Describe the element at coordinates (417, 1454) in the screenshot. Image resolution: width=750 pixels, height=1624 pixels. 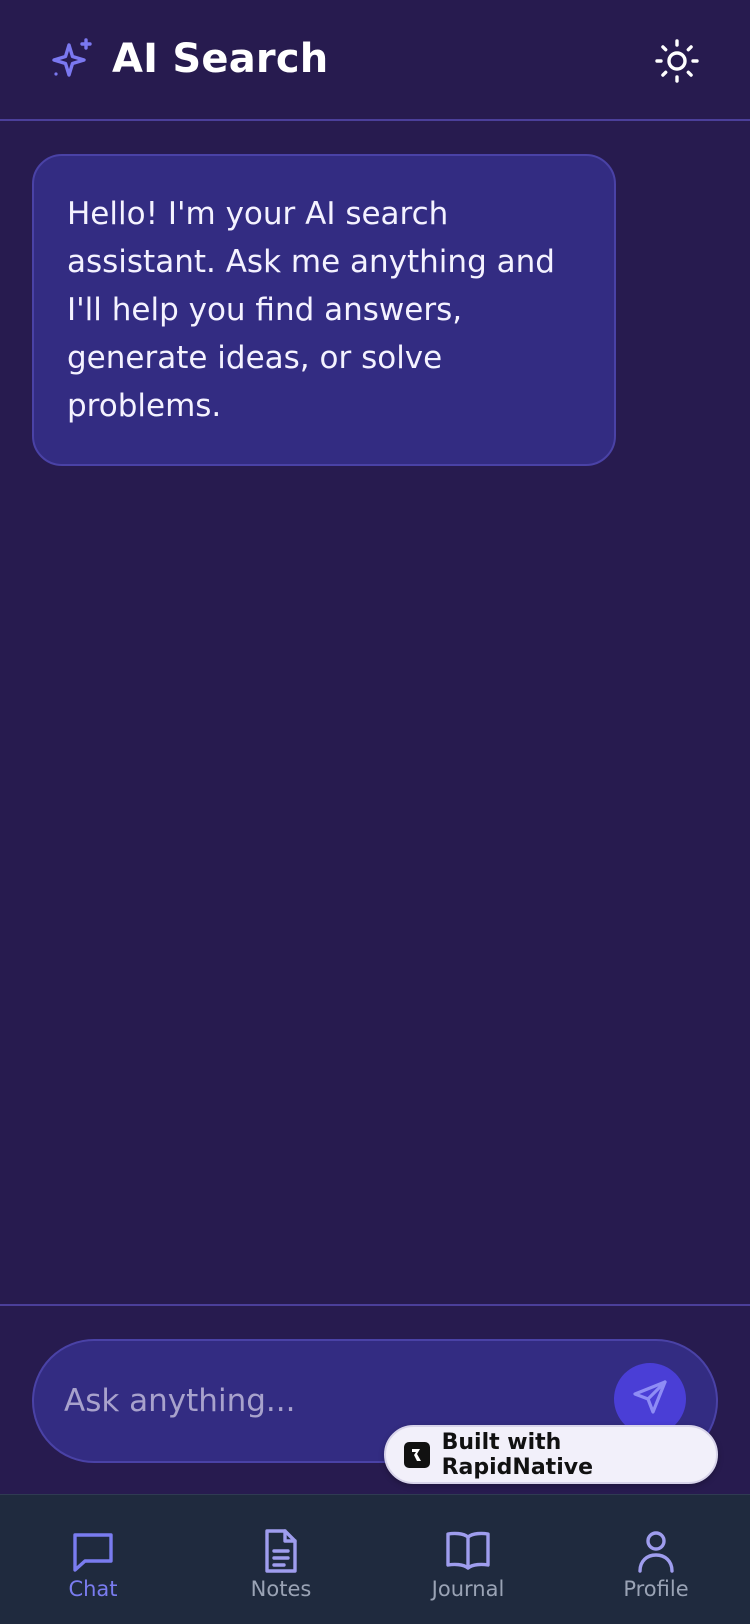
I see `rapidnative-logo-icon` at that location.